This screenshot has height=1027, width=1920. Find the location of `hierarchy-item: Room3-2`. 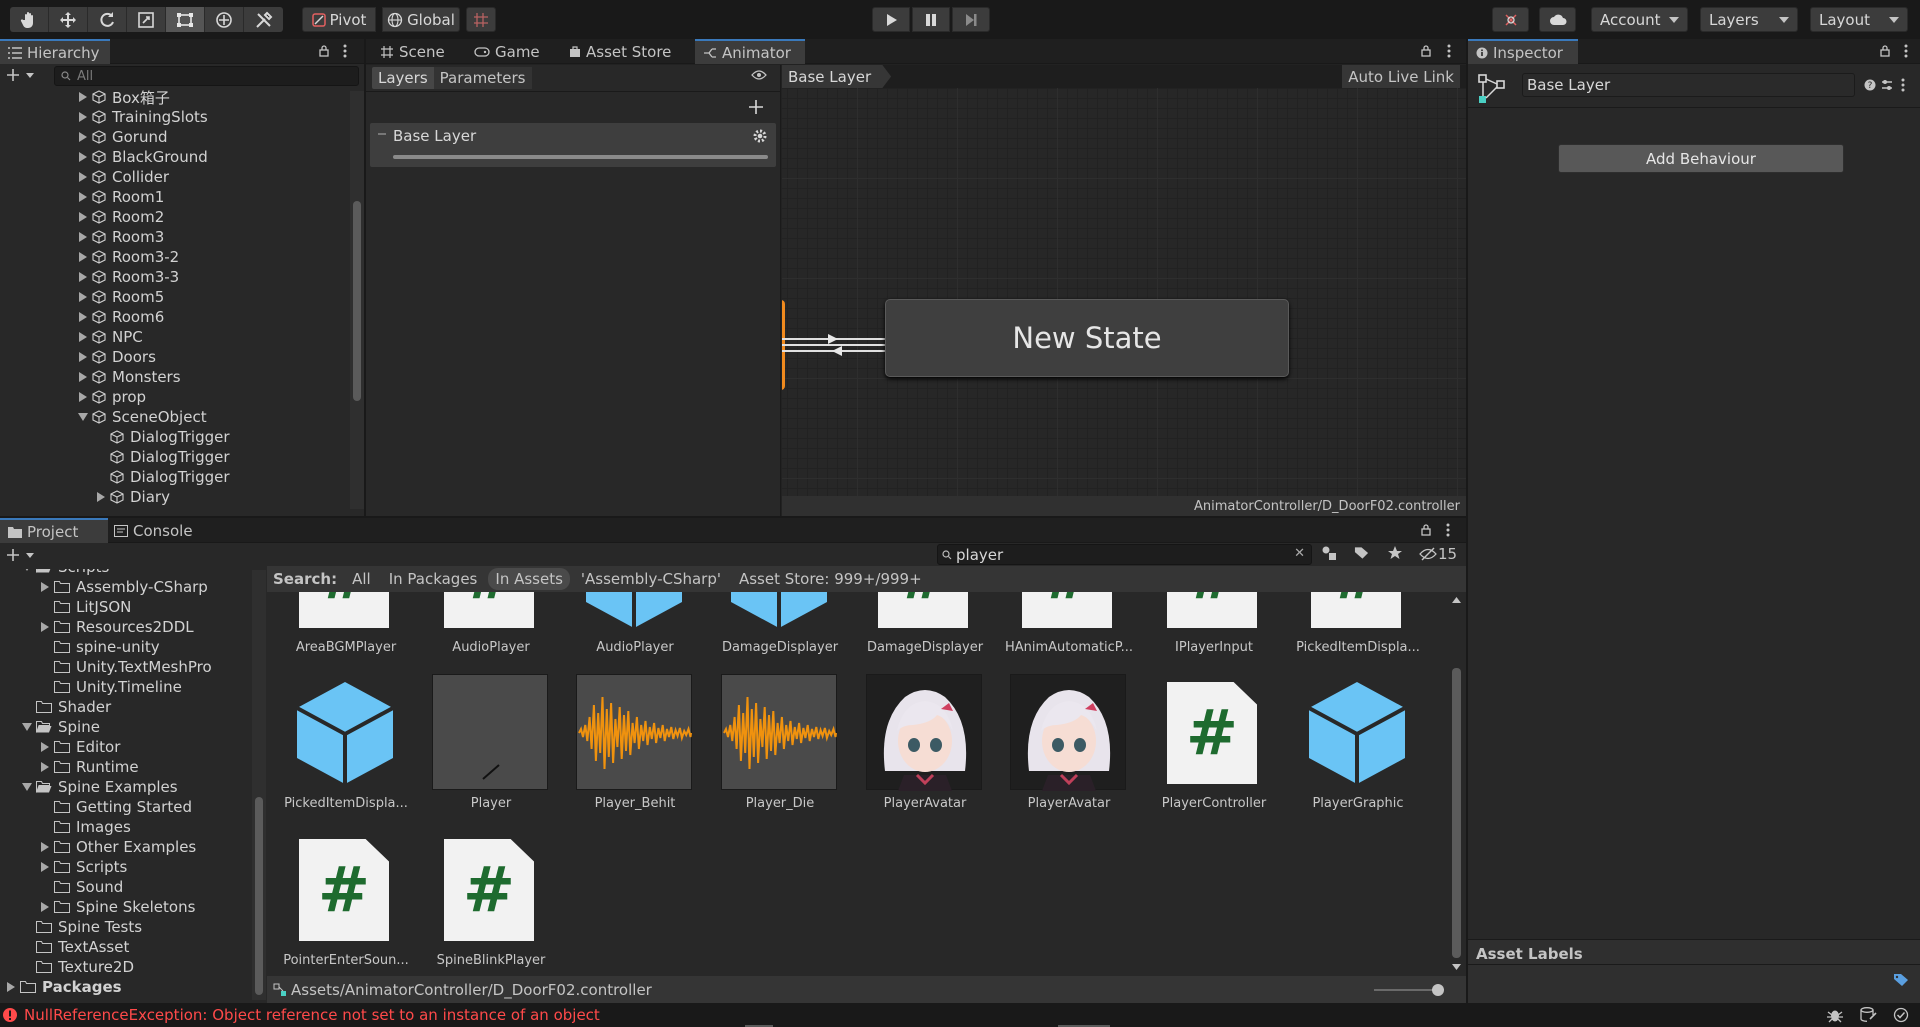

hierarchy-item: Room3-2 is located at coordinates (128, 257).